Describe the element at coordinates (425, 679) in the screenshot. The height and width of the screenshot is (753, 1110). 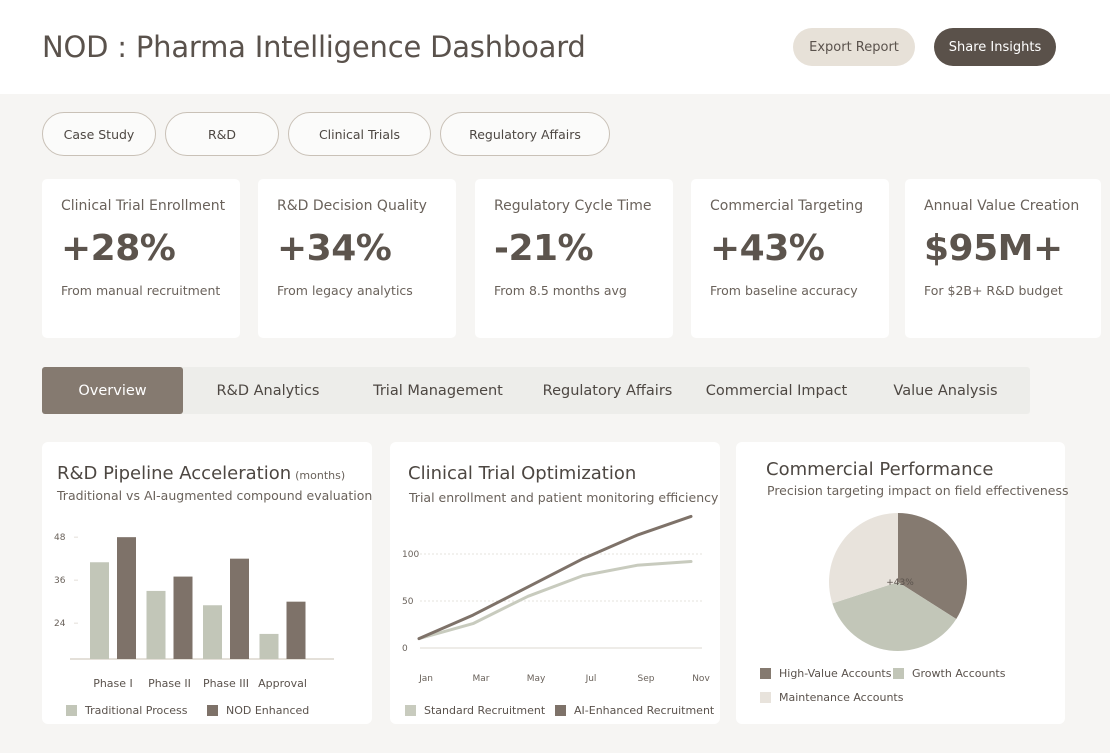
I see `x-tick-label: Jan` at that location.